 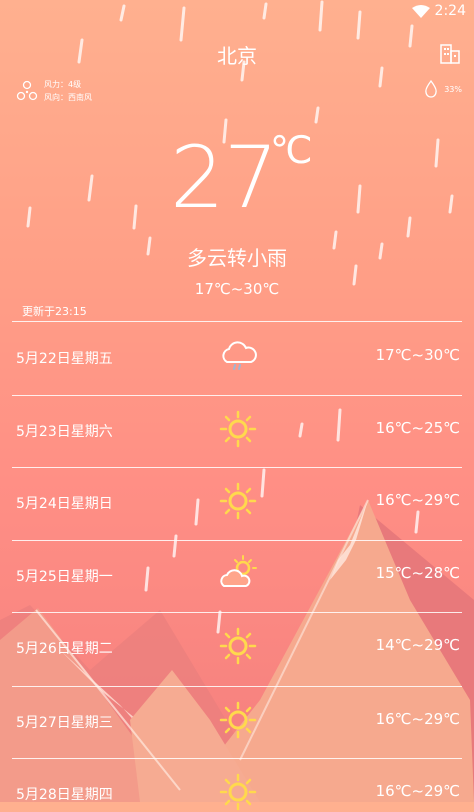 What do you see at coordinates (453, 89) in the screenshot?
I see `humidity-value: 33%` at bounding box center [453, 89].